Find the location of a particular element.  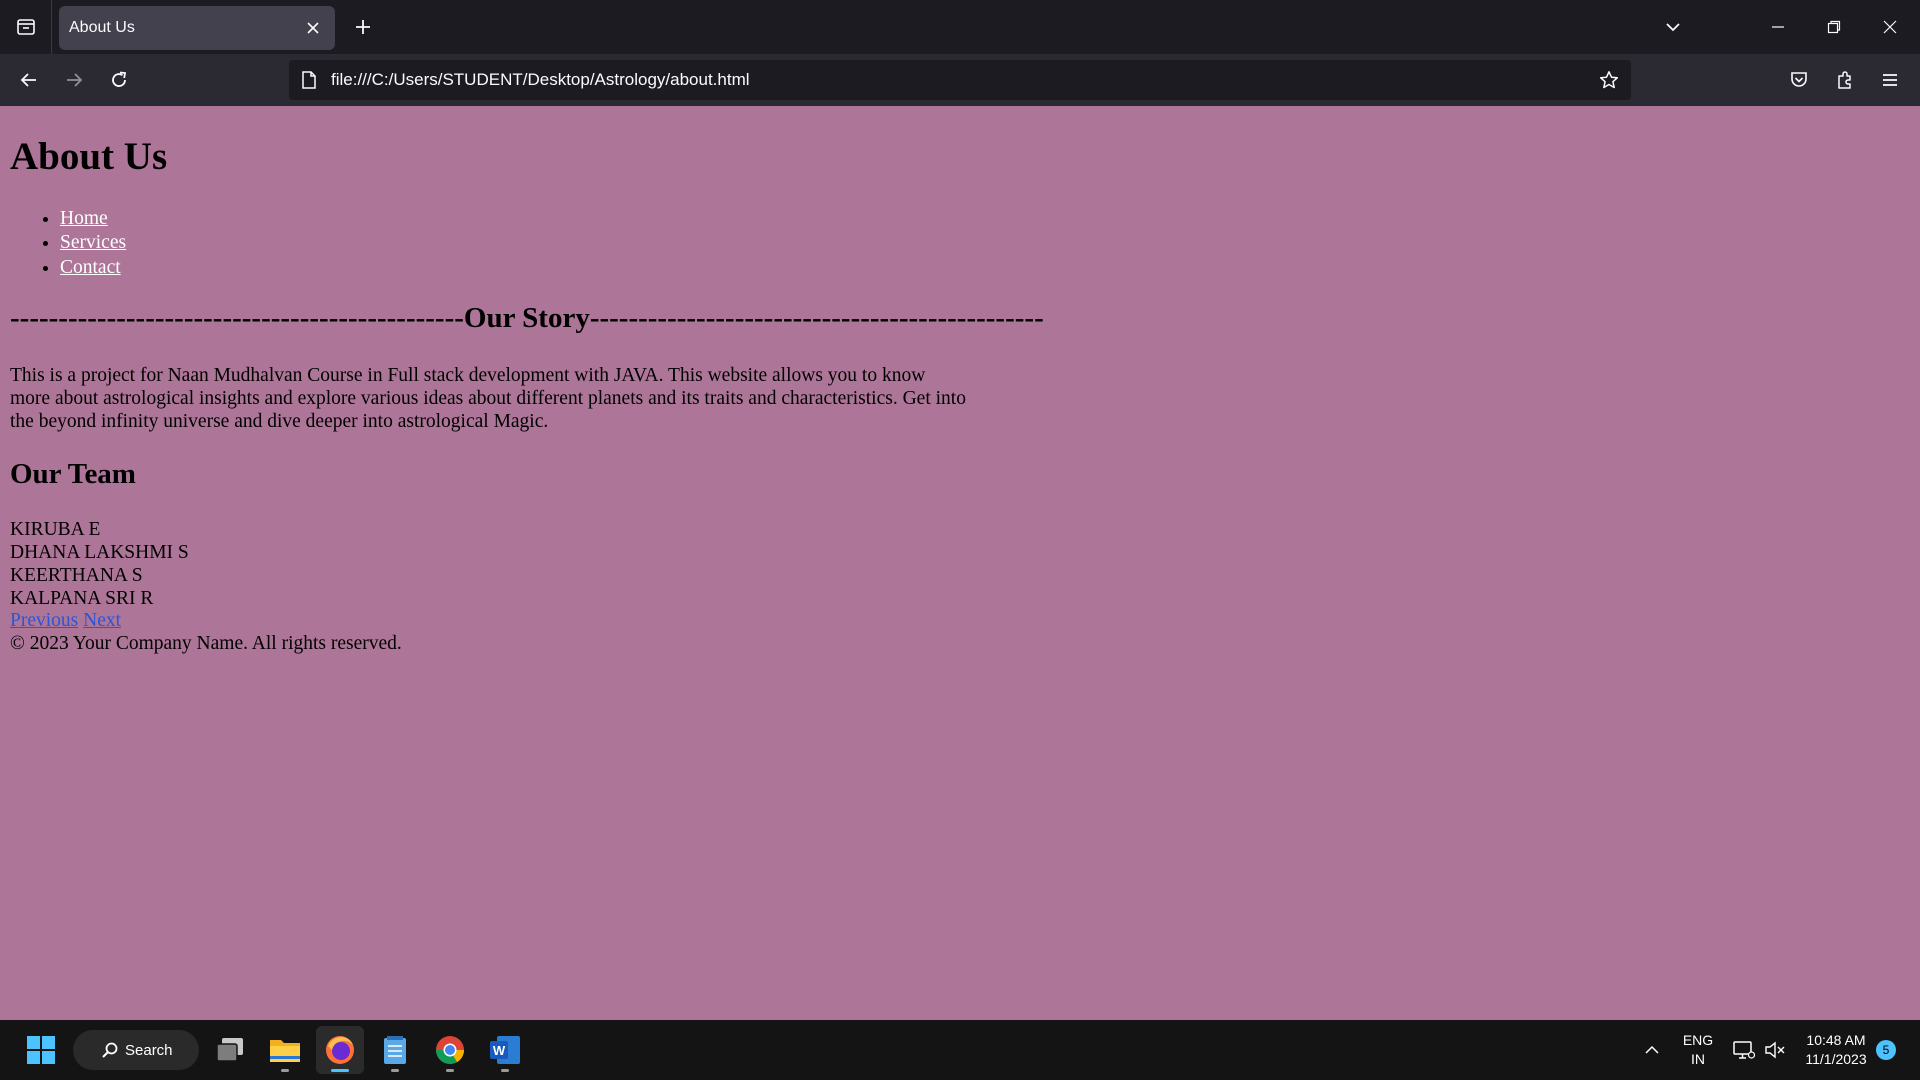

nav-link-services: Services is located at coordinates (93, 242).